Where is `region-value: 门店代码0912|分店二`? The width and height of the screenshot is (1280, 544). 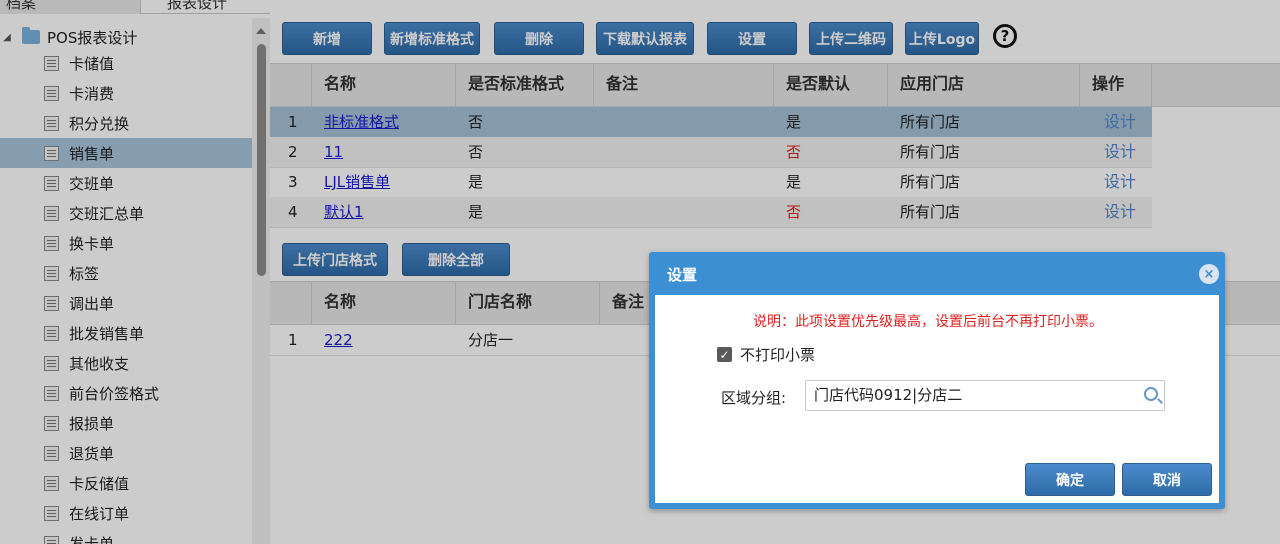 region-value: 门店代码0912|分店二 is located at coordinates (888, 395).